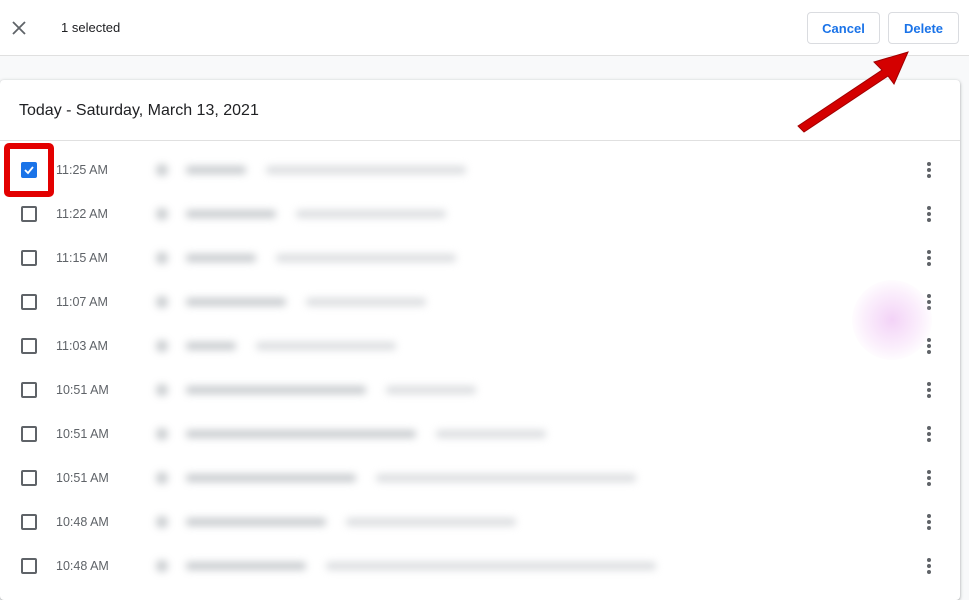 This screenshot has height=600, width=969. Describe the element at coordinates (480, 214) in the screenshot. I see `history-row: 11:22 AM` at that location.